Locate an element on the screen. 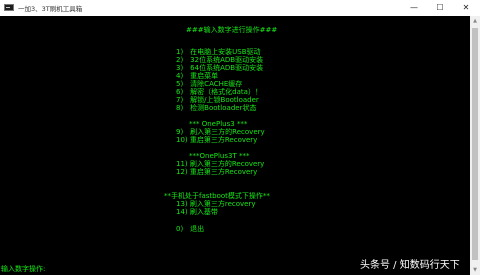  maximize-button: ☐ is located at coordinates (440, 8).